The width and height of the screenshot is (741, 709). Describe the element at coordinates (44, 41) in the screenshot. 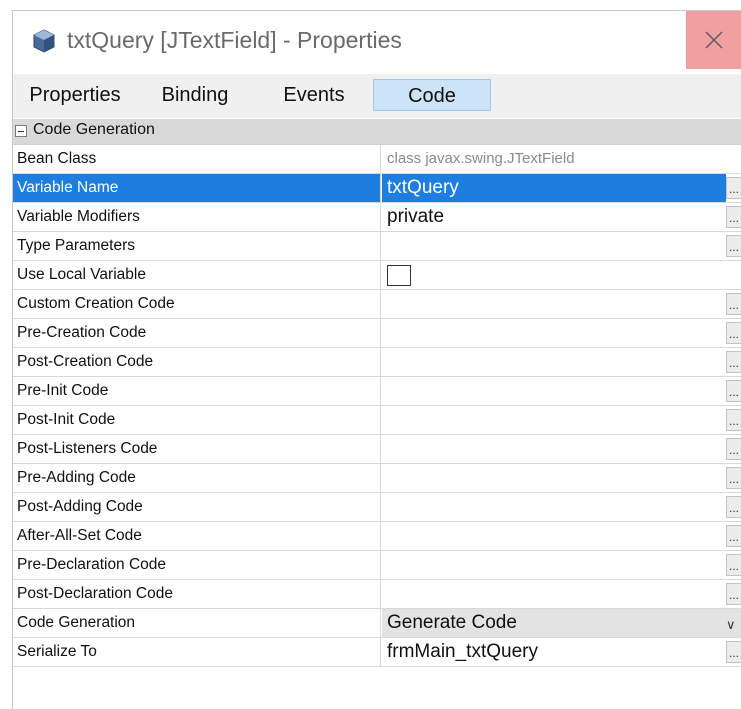

I see `bean-cube-icon` at that location.